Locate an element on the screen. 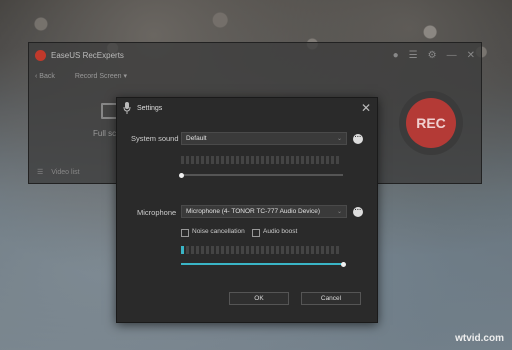 This screenshot has width=512, height=350. dialog-titlebar: Settings ✕ is located at coordinates (247, 108).